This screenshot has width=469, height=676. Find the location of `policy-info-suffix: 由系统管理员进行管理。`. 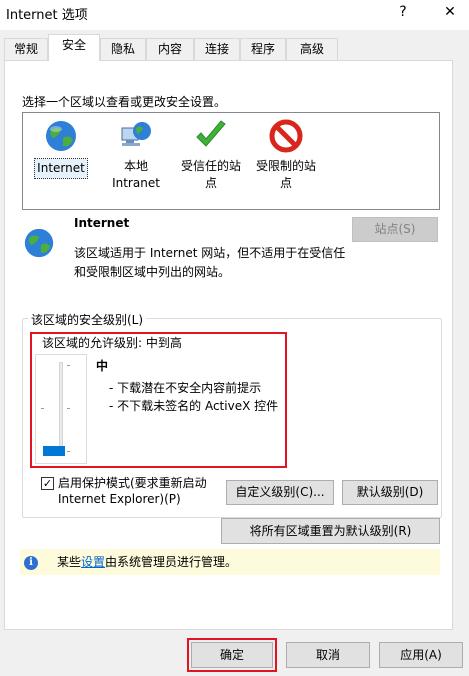

policy-info-suffix: 由系统管理员进行管理。 is located at coordinates (171, 562).